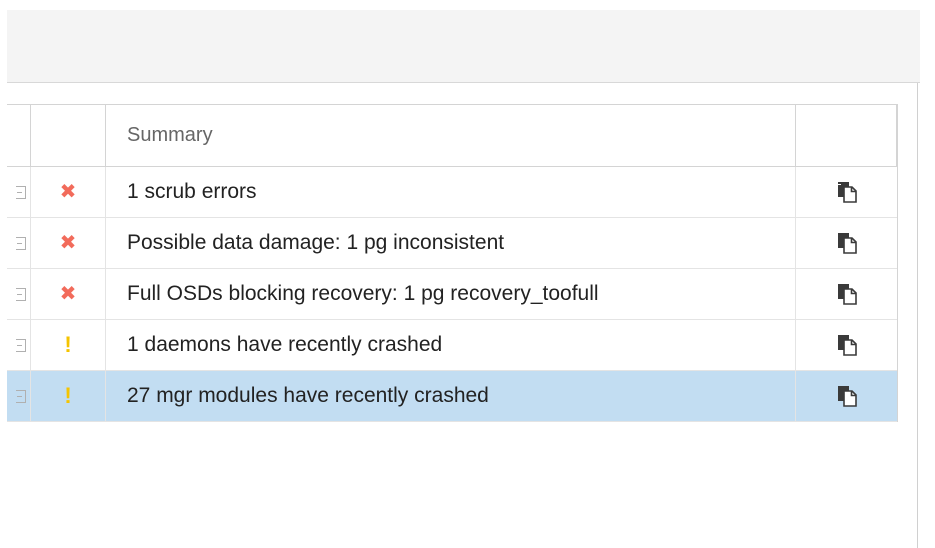 This screenshot has height=548, width=935. I want to click on table-row-selected: ! 27 mgr modules have recently crashed, so click(452, 396).